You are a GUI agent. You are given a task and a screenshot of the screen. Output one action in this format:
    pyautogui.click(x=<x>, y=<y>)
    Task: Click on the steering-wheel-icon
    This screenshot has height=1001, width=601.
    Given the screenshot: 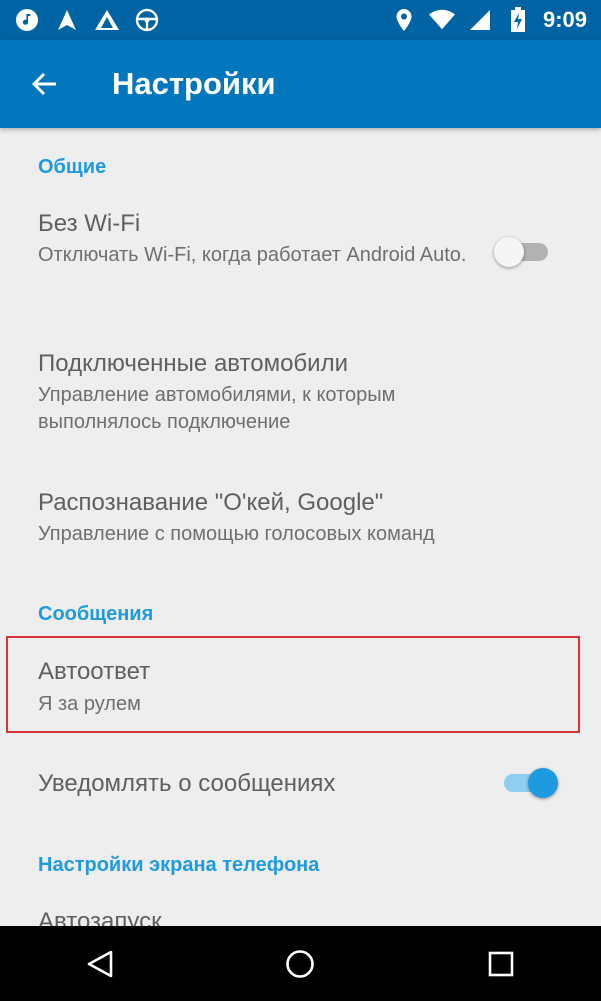 What is the action you would take?
    pyautogui.click(x=147, y=20)
    